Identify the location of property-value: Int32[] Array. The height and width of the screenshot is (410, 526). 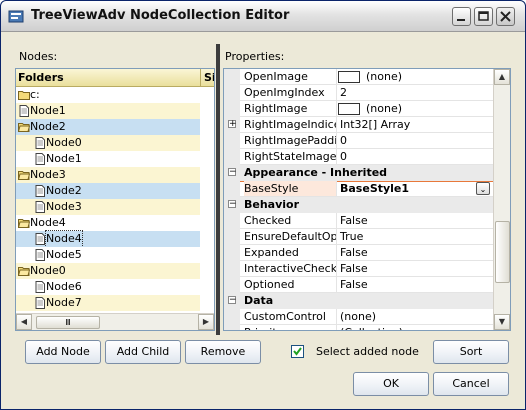
(375, 125).